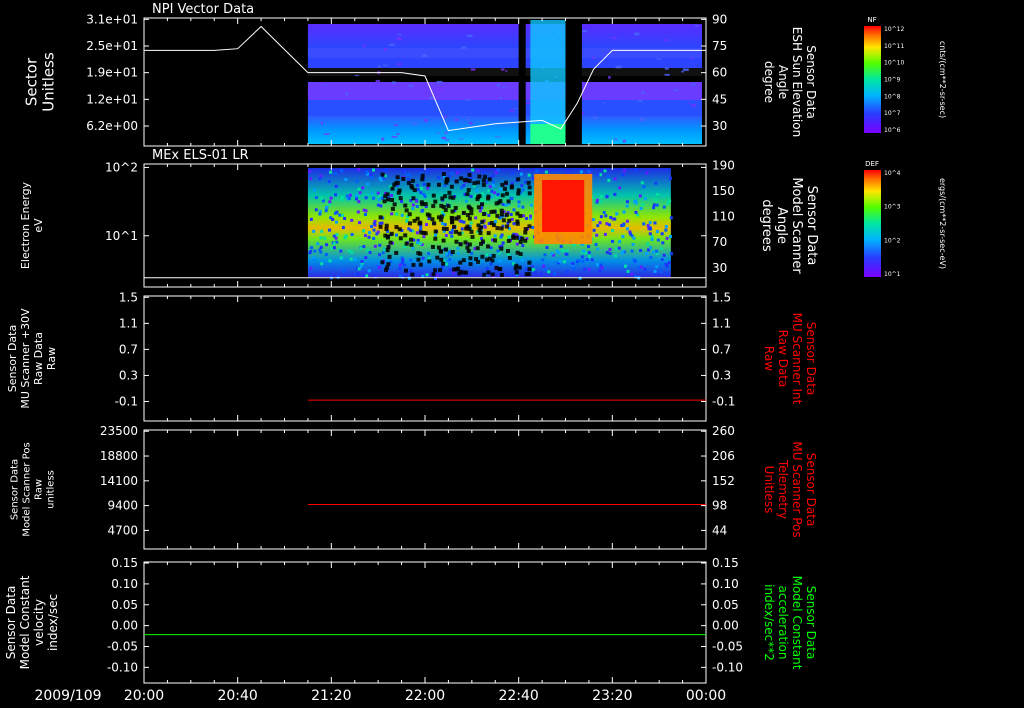 This screenshot has height=708, width=1024. Describe the element at coordinates (124, 626) in the screenshot. I see `left-tick-label-model_const: 0.00` at that location.